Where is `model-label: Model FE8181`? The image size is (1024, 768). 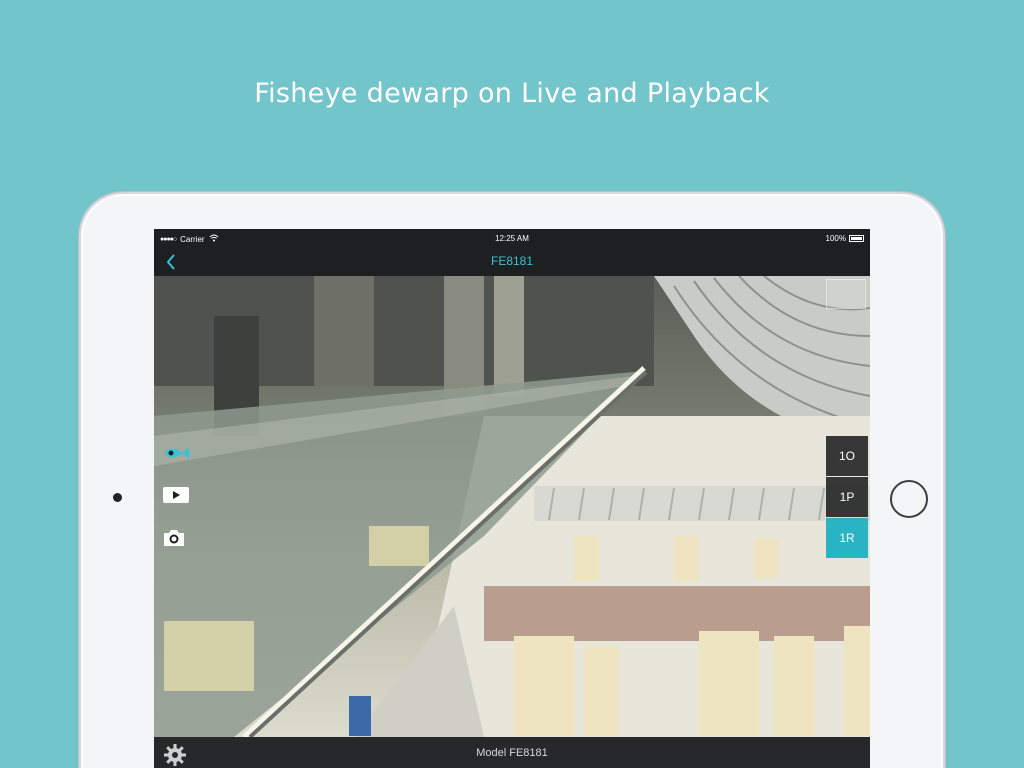 model-label: Model FE8181 is located at coordinates (512, 753).